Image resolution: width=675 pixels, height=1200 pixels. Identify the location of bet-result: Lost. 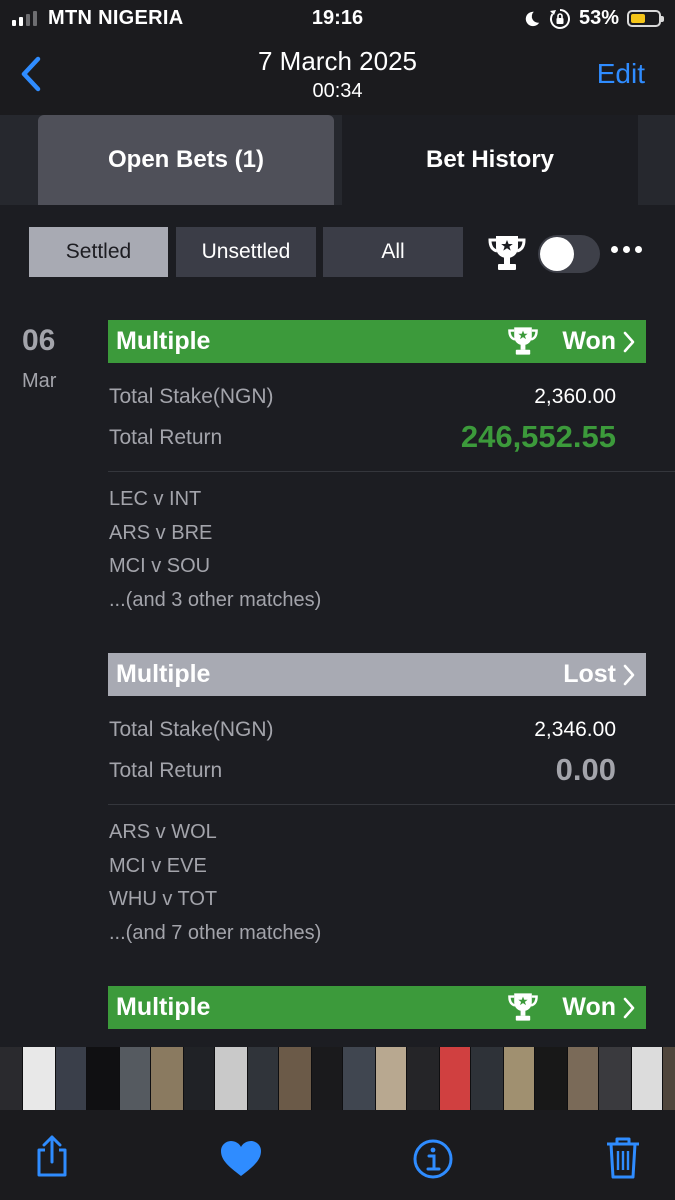
(589, 674).